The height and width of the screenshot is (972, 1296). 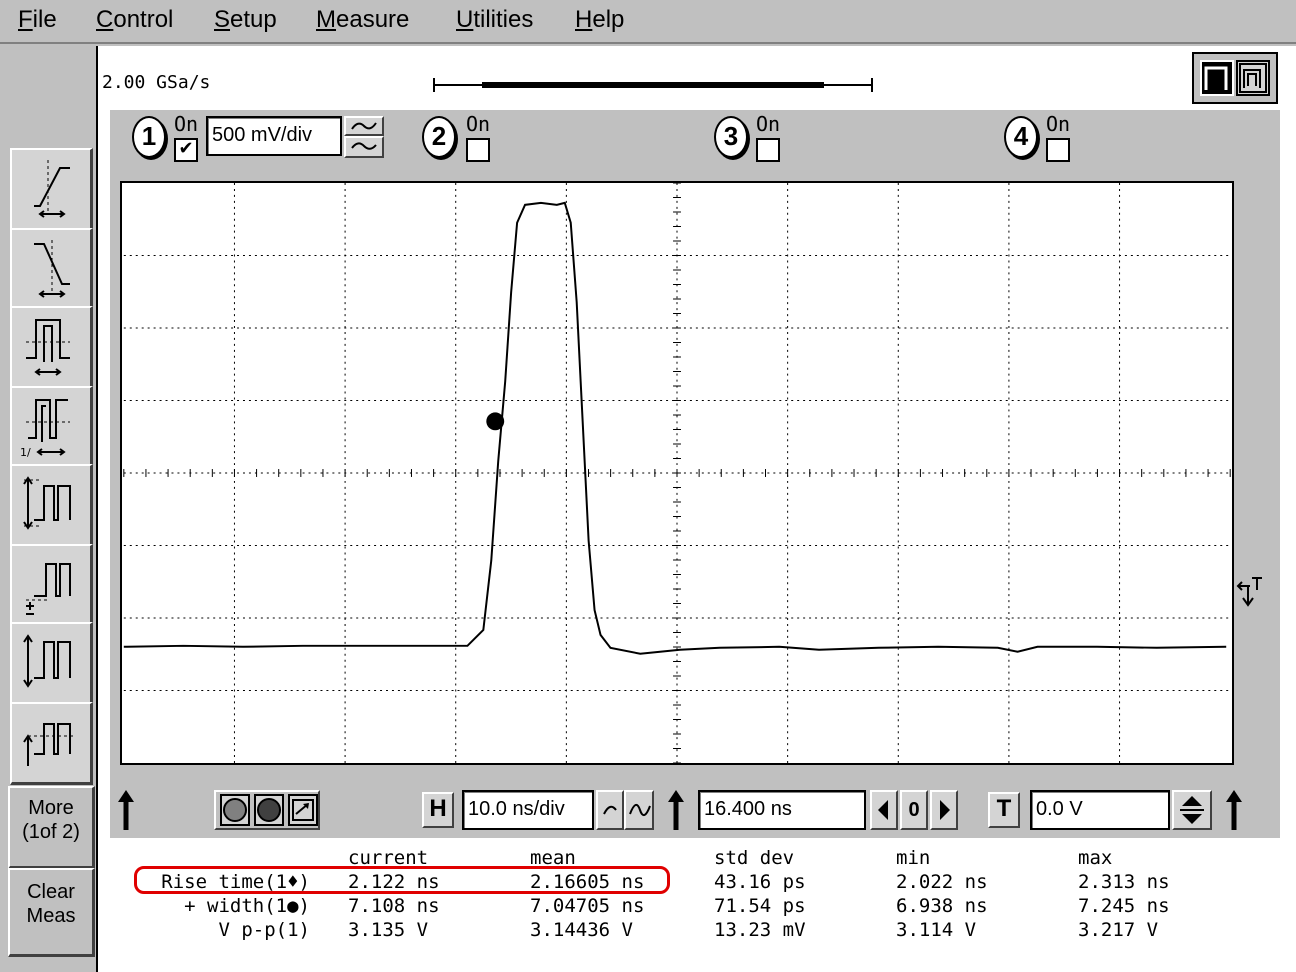 I want to click on more-page-label: (1of 2), so click(x=51, y=832).